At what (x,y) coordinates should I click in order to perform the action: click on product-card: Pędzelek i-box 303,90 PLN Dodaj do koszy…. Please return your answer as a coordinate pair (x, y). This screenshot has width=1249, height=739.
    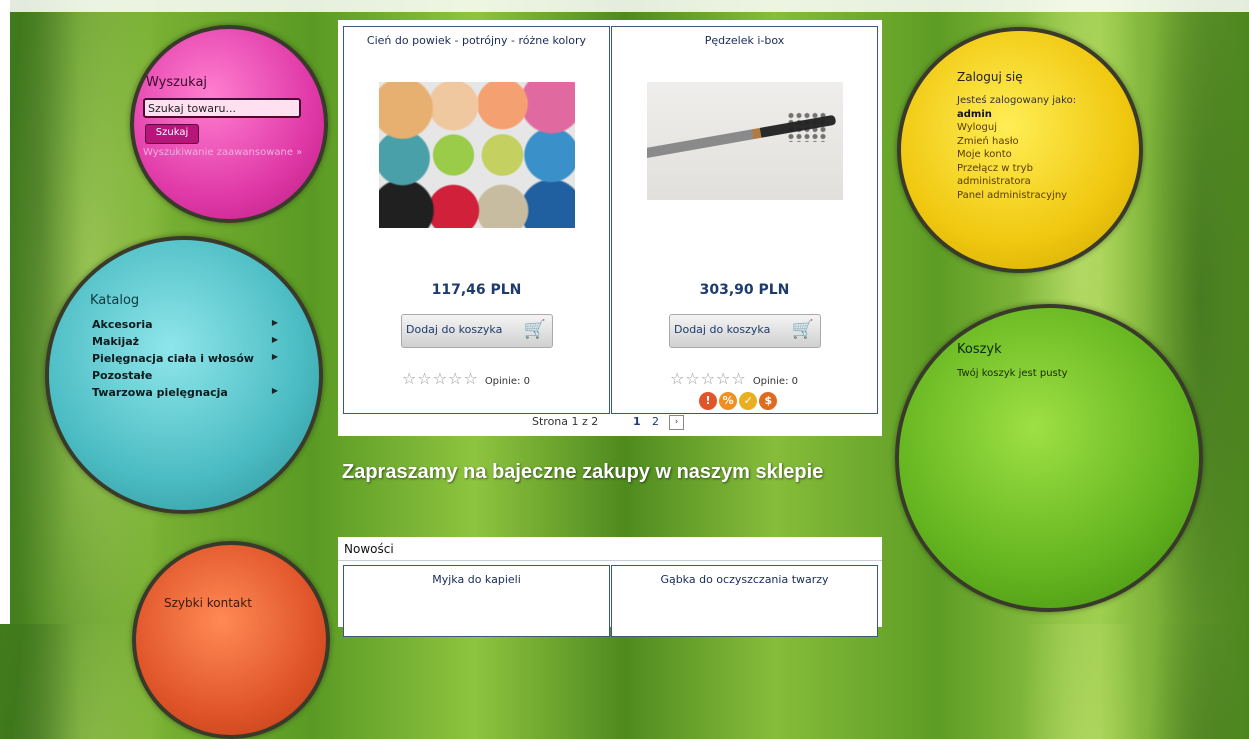
    Looking at the image, I should click on (744, 220).